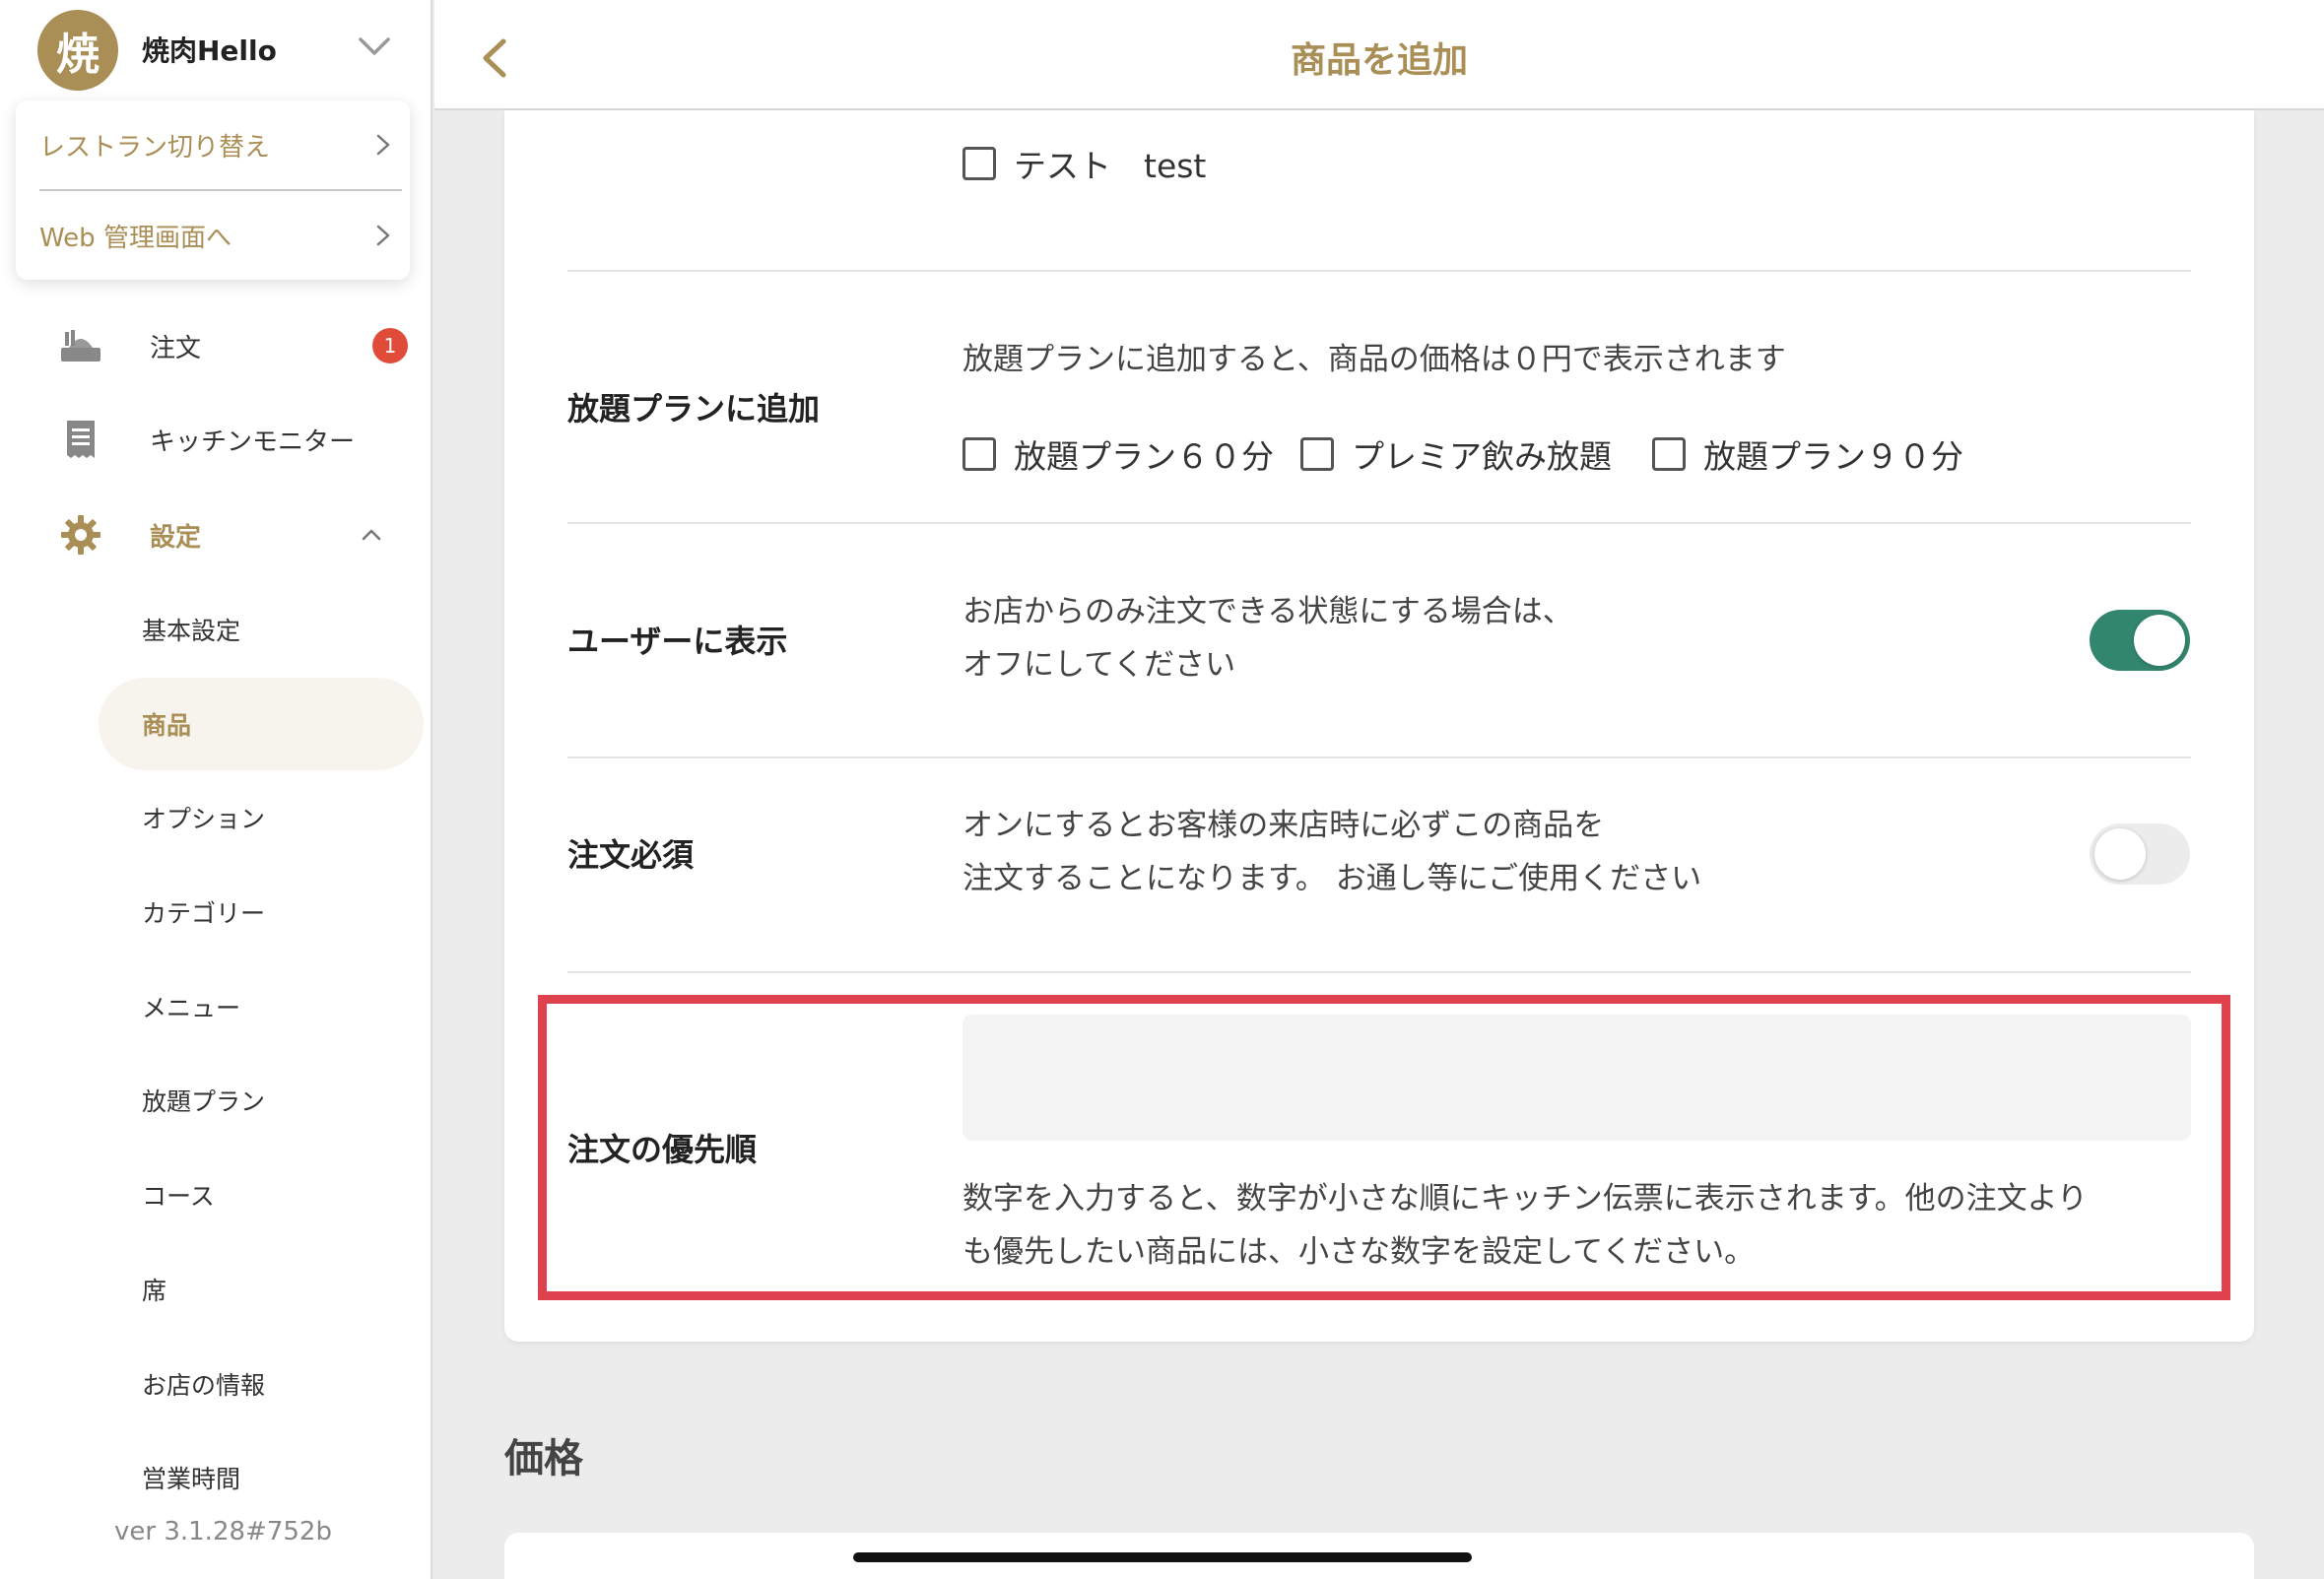 This screenshot has width=2324, height=1579. Describe the element at coordinates (261, 817) in the screenshot. I see `settings-item-options: オプション` at that location.